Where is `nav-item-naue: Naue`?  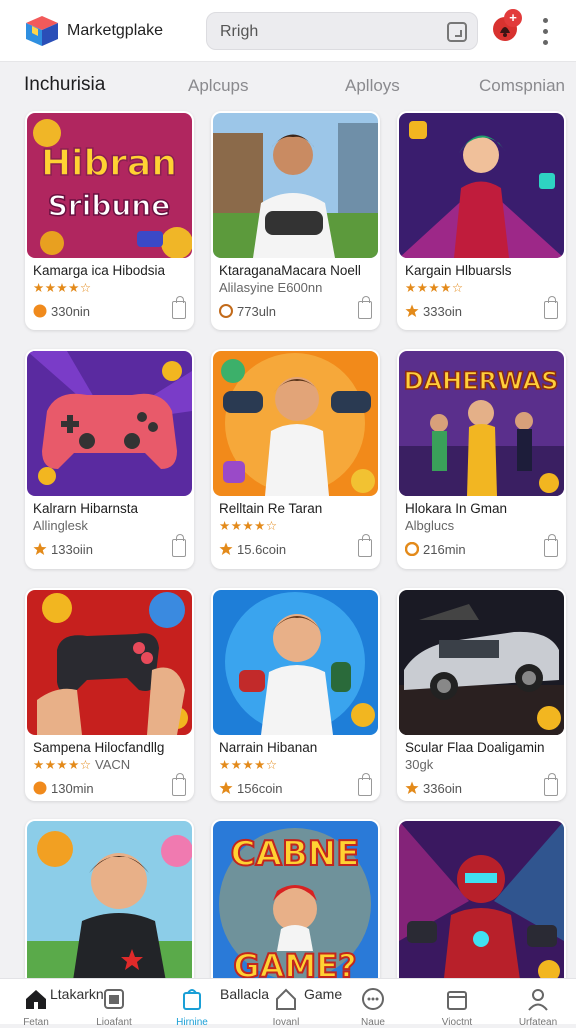
nav-item-naue: Naue is located at coordinates (373, 1005).